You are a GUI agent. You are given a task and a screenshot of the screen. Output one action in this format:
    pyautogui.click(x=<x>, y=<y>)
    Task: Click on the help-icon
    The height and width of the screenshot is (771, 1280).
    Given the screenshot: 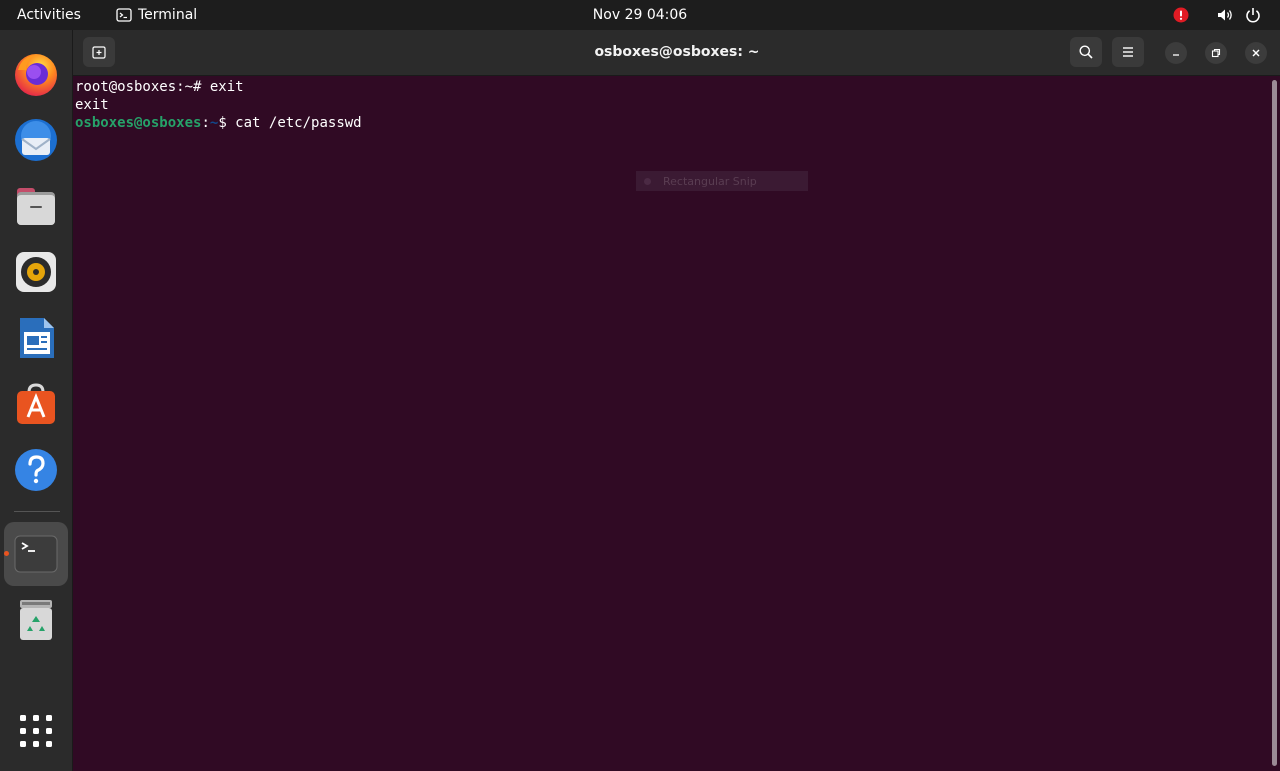 What is the action you would take?
    pyautogui.click(x=36, y=470)
    